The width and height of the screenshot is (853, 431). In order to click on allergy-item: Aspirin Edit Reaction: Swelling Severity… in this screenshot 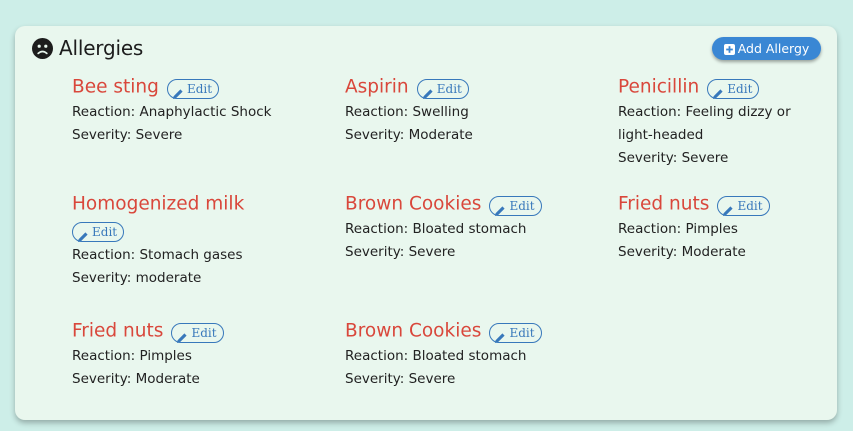, I will do `click(472, 110)`.